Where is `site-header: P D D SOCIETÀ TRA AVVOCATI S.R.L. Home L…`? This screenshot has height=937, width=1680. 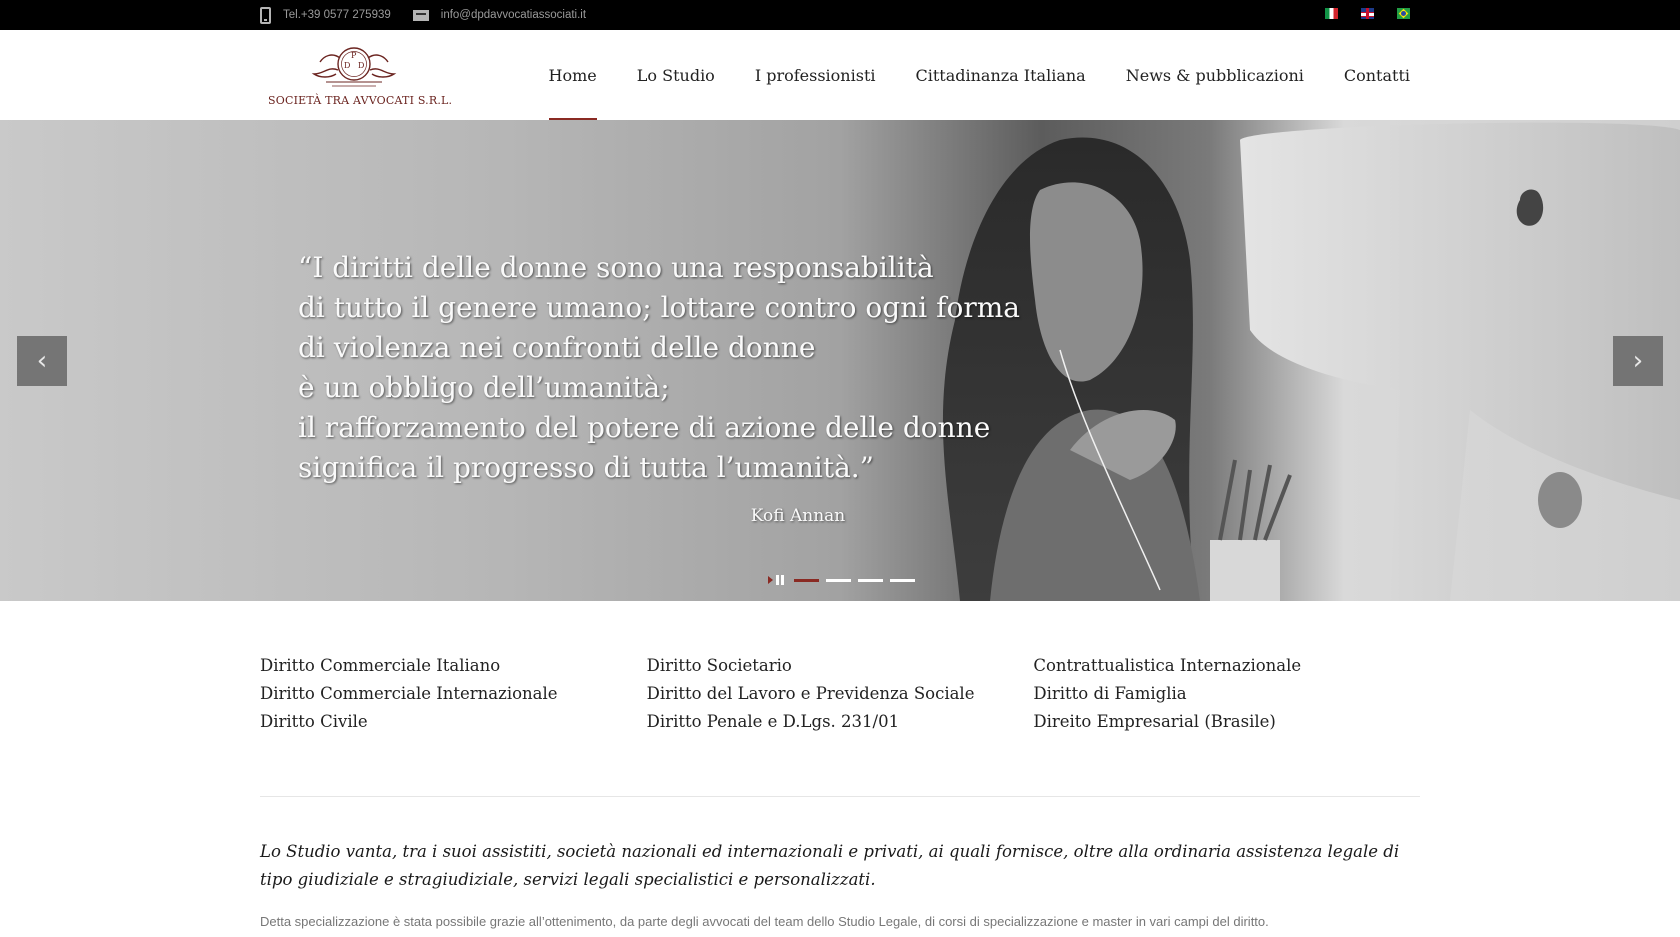 site-header: P D D SOCIETÀ TRA AVVOCATI S.R.L. Home L… is located at coordinates (840, 75).